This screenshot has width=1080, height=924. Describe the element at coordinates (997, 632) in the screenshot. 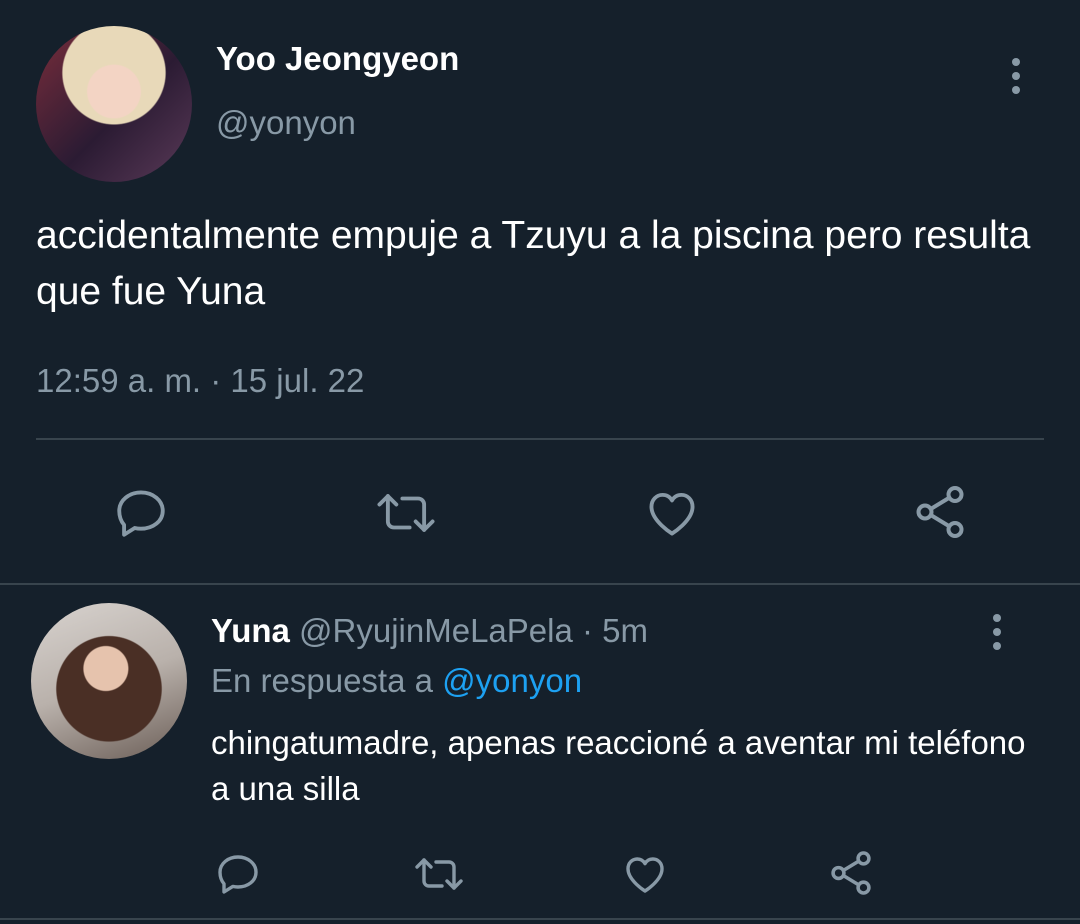

I see `reply-more-options-icon` at that location.